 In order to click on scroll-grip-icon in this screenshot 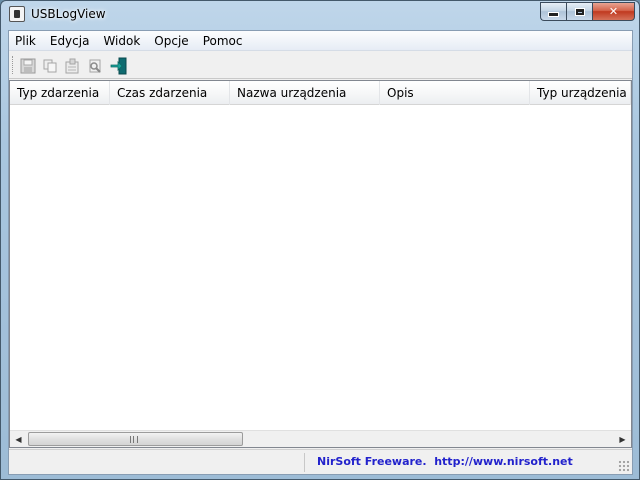, I will do `click(134, 439)`.